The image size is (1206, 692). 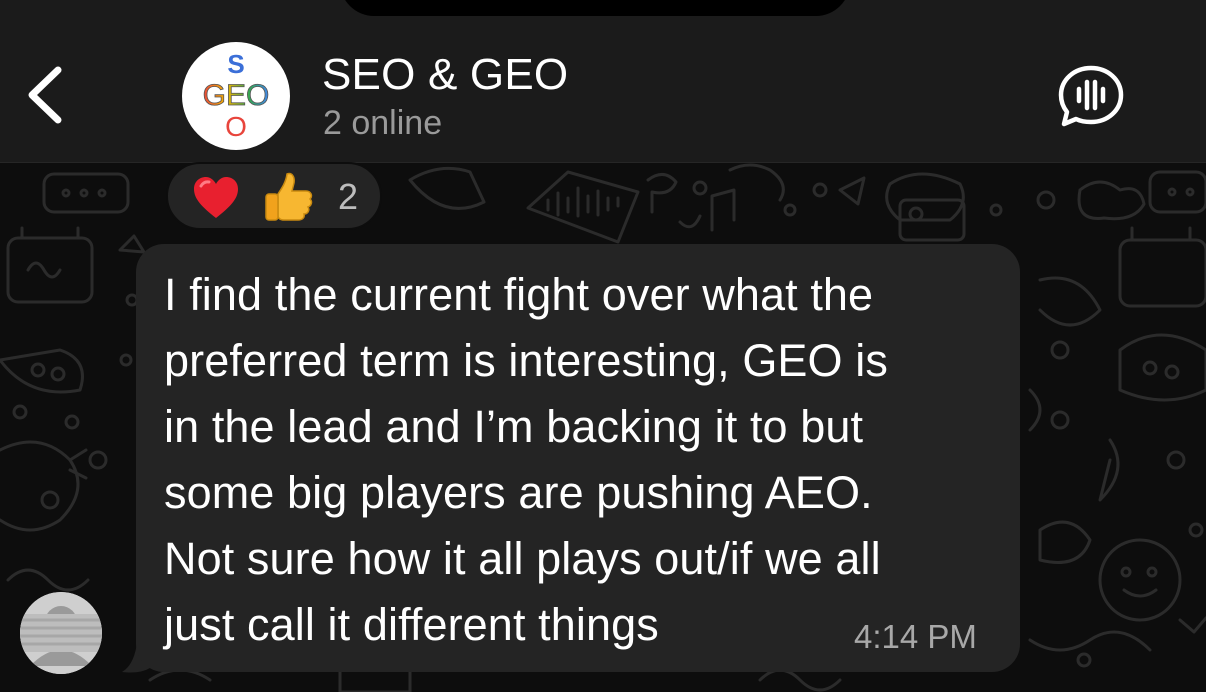 I want to click on logo-word-geo: GEO, so click(x=236, y=95).